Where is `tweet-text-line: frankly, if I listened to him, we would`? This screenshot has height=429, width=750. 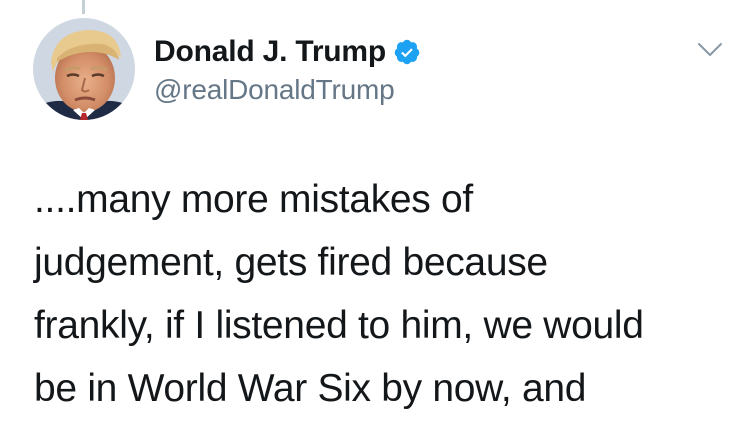
tweet-text-line: frankly, if I listened to him, we would is located at coordinates (339, 325).